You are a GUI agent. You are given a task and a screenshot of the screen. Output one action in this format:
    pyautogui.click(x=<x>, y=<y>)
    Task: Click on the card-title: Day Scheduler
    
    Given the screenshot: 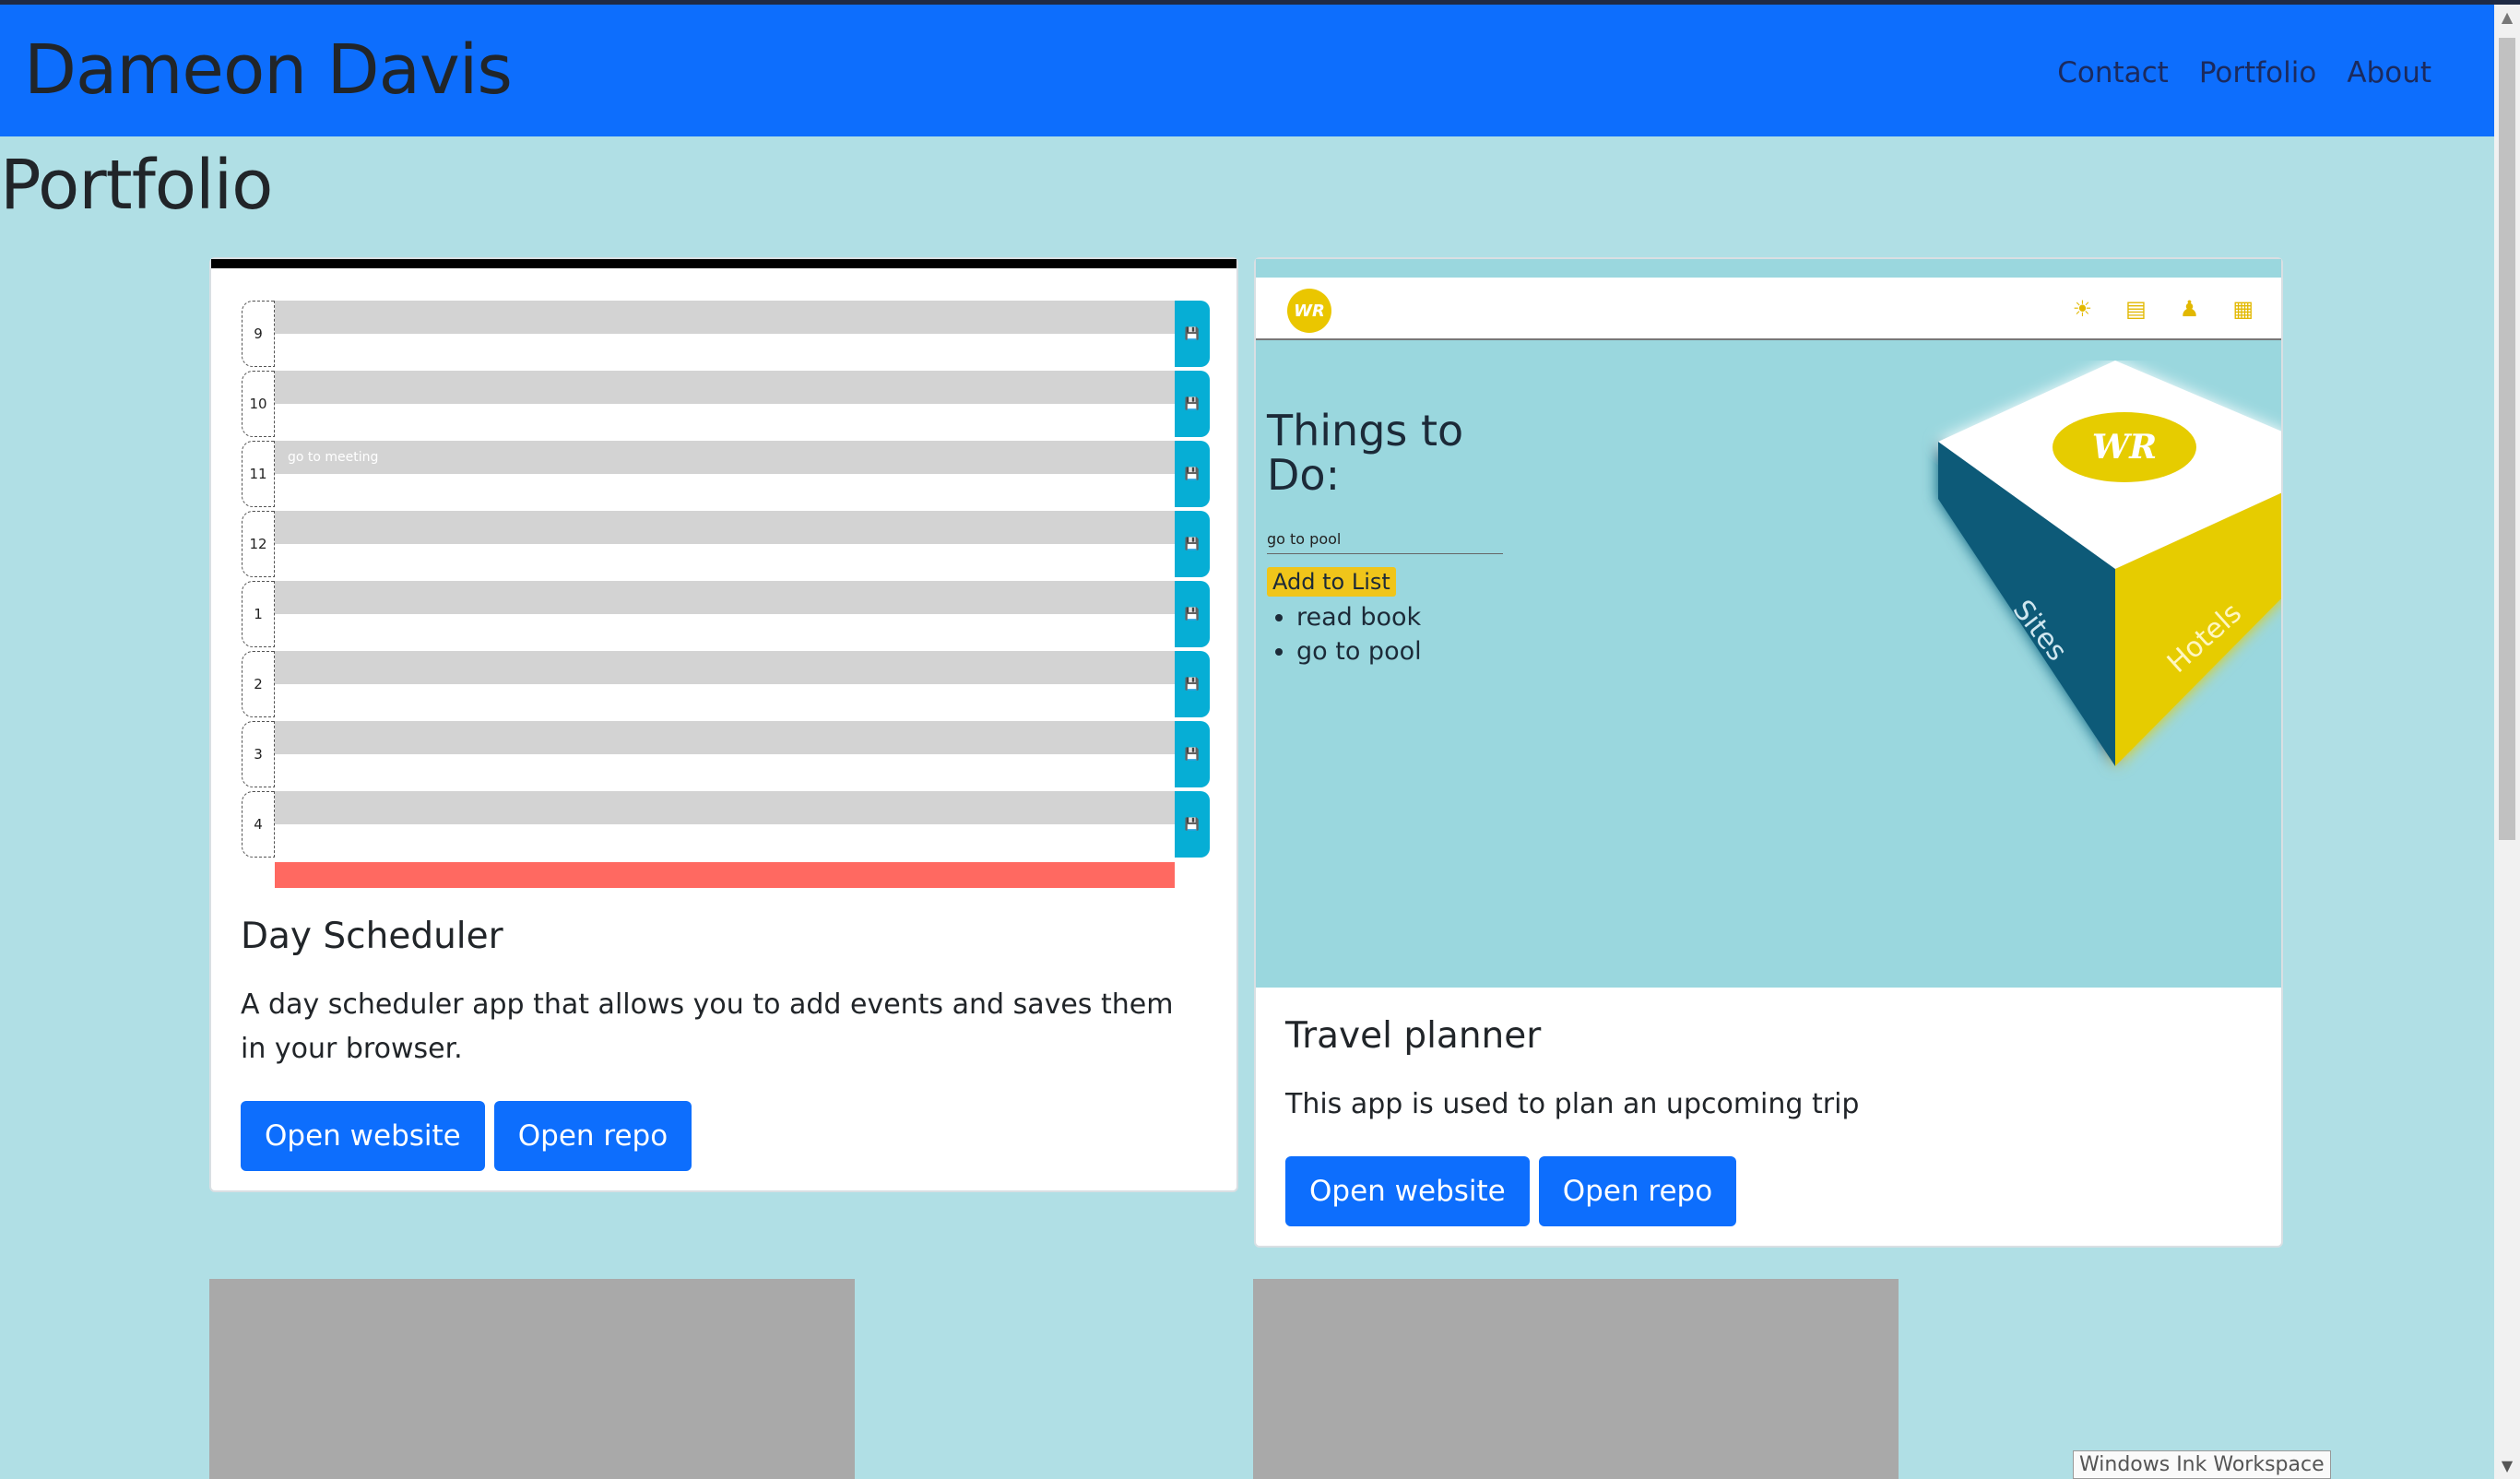 What is the action you would take?
    pyautogui.click(x=372, y=936)
    